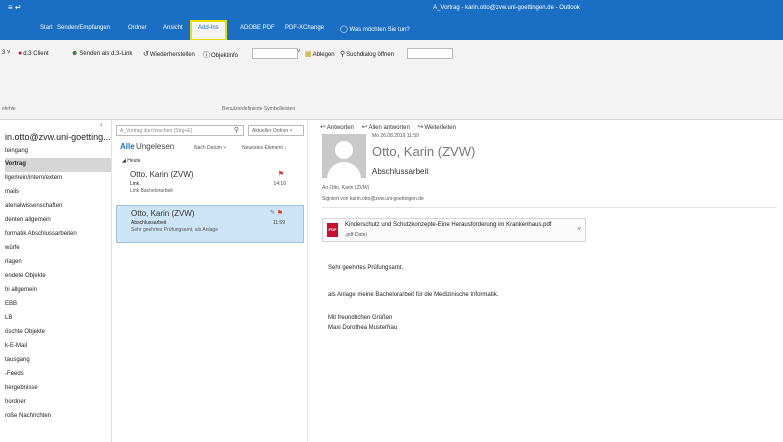  I want to click on tab-folder: Ordner, so click(137, 28).